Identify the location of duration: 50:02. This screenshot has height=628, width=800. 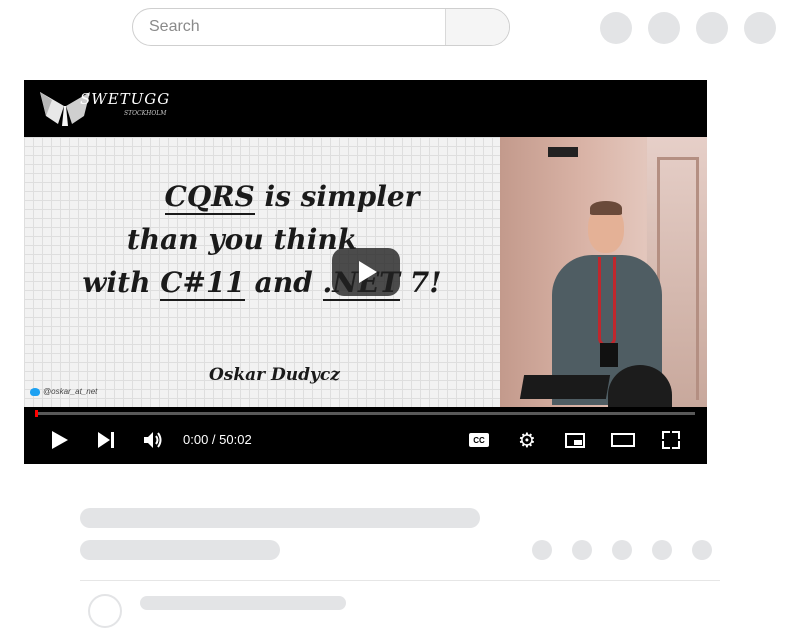
(235, 439).